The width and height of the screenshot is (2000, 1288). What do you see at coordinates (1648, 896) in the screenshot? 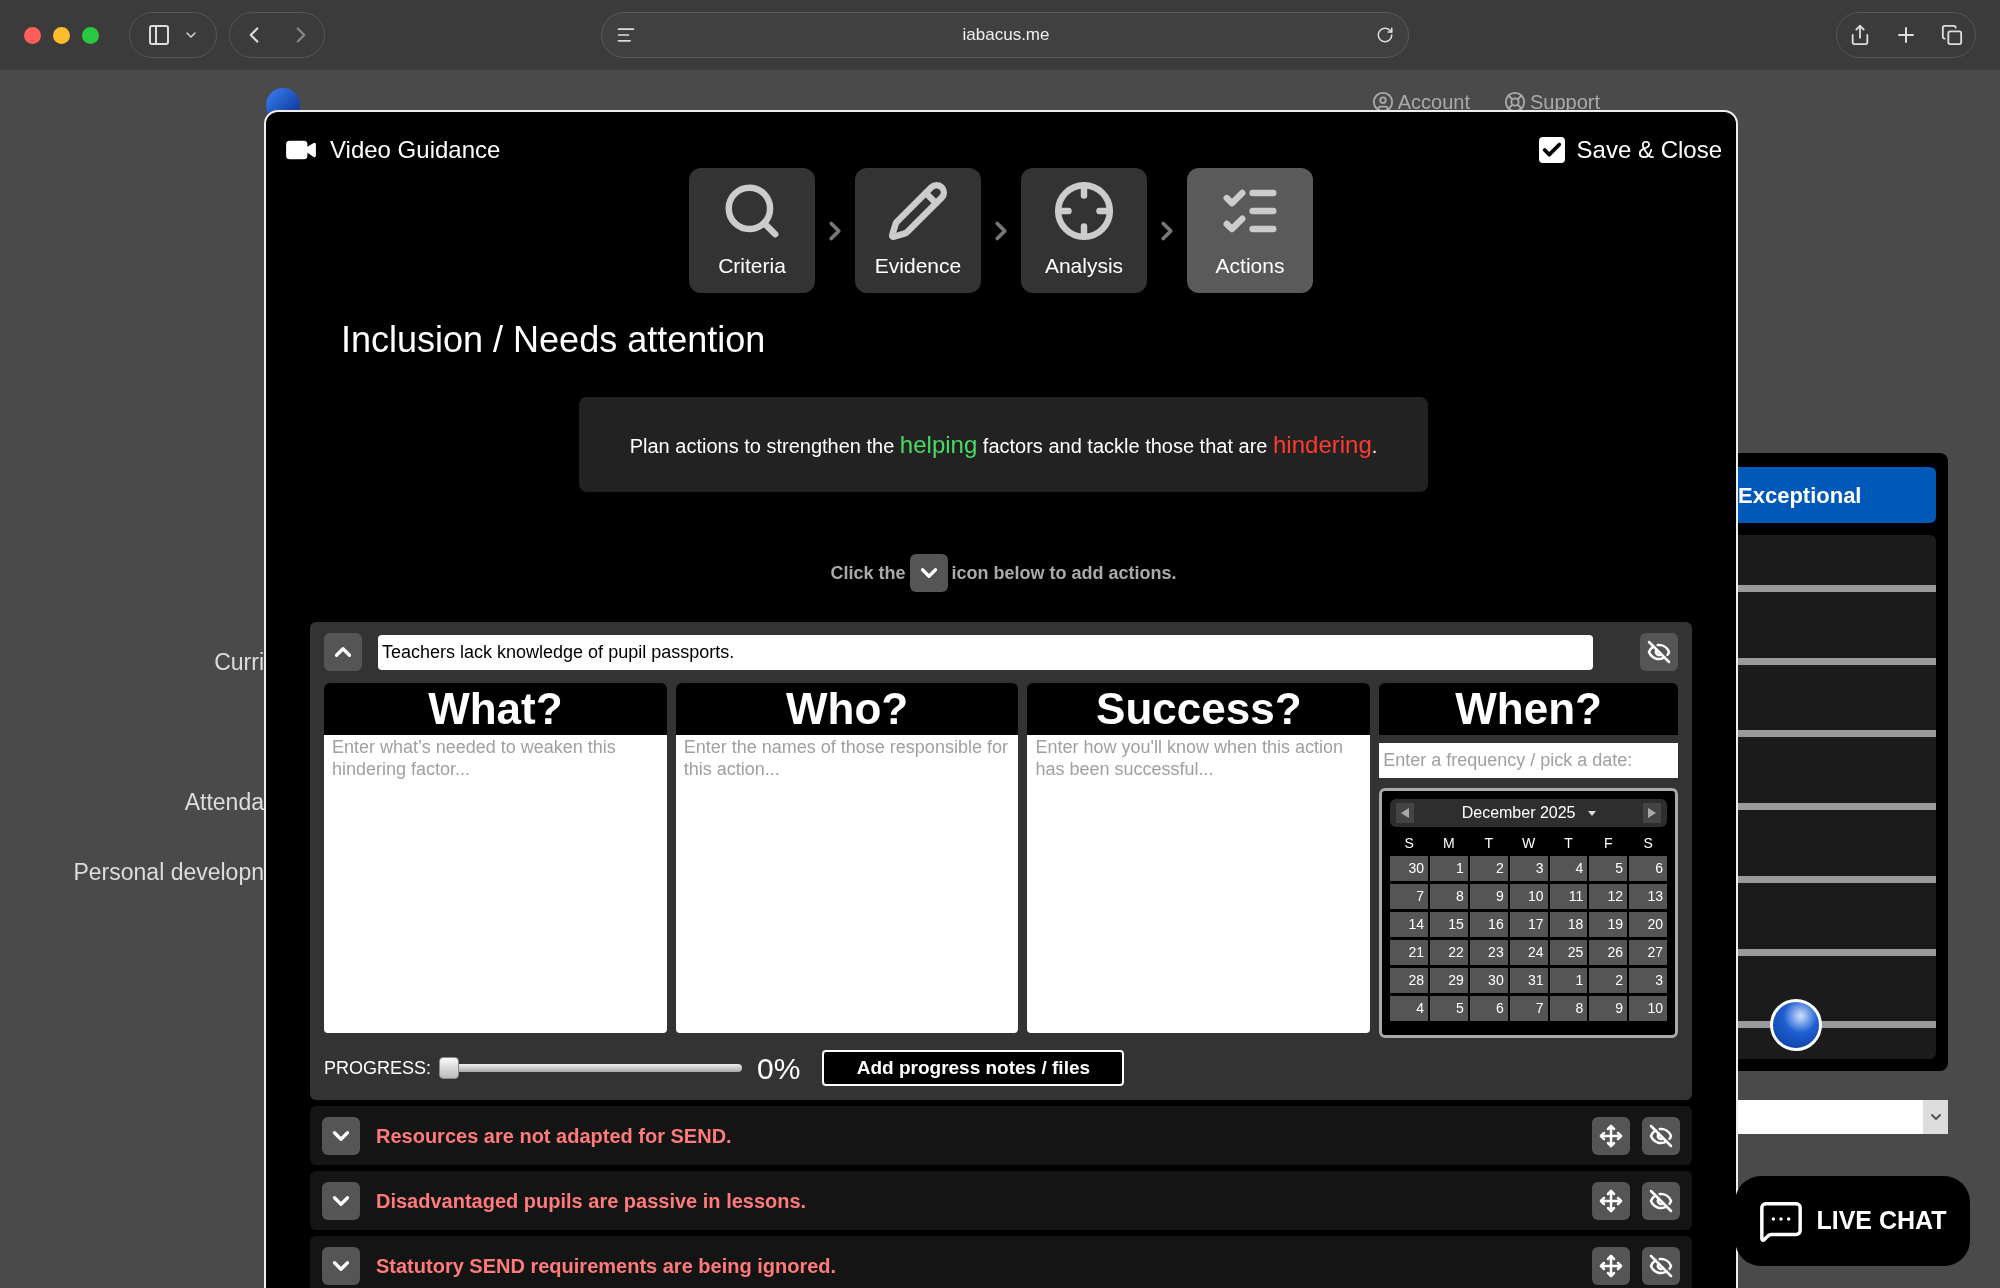
I see `day-cell: 13` at bounding box center [1648, 896].